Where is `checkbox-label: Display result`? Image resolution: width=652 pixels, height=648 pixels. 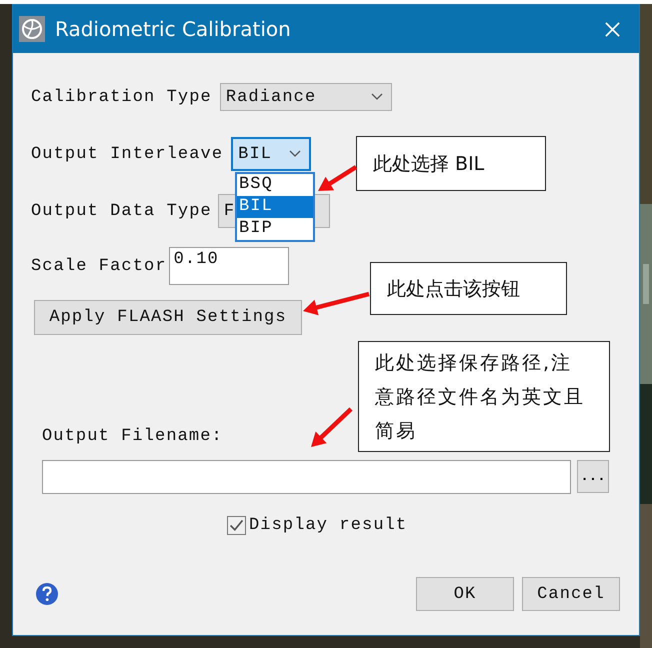 checkbox-label: Display result is located at coordinates (328, 525).